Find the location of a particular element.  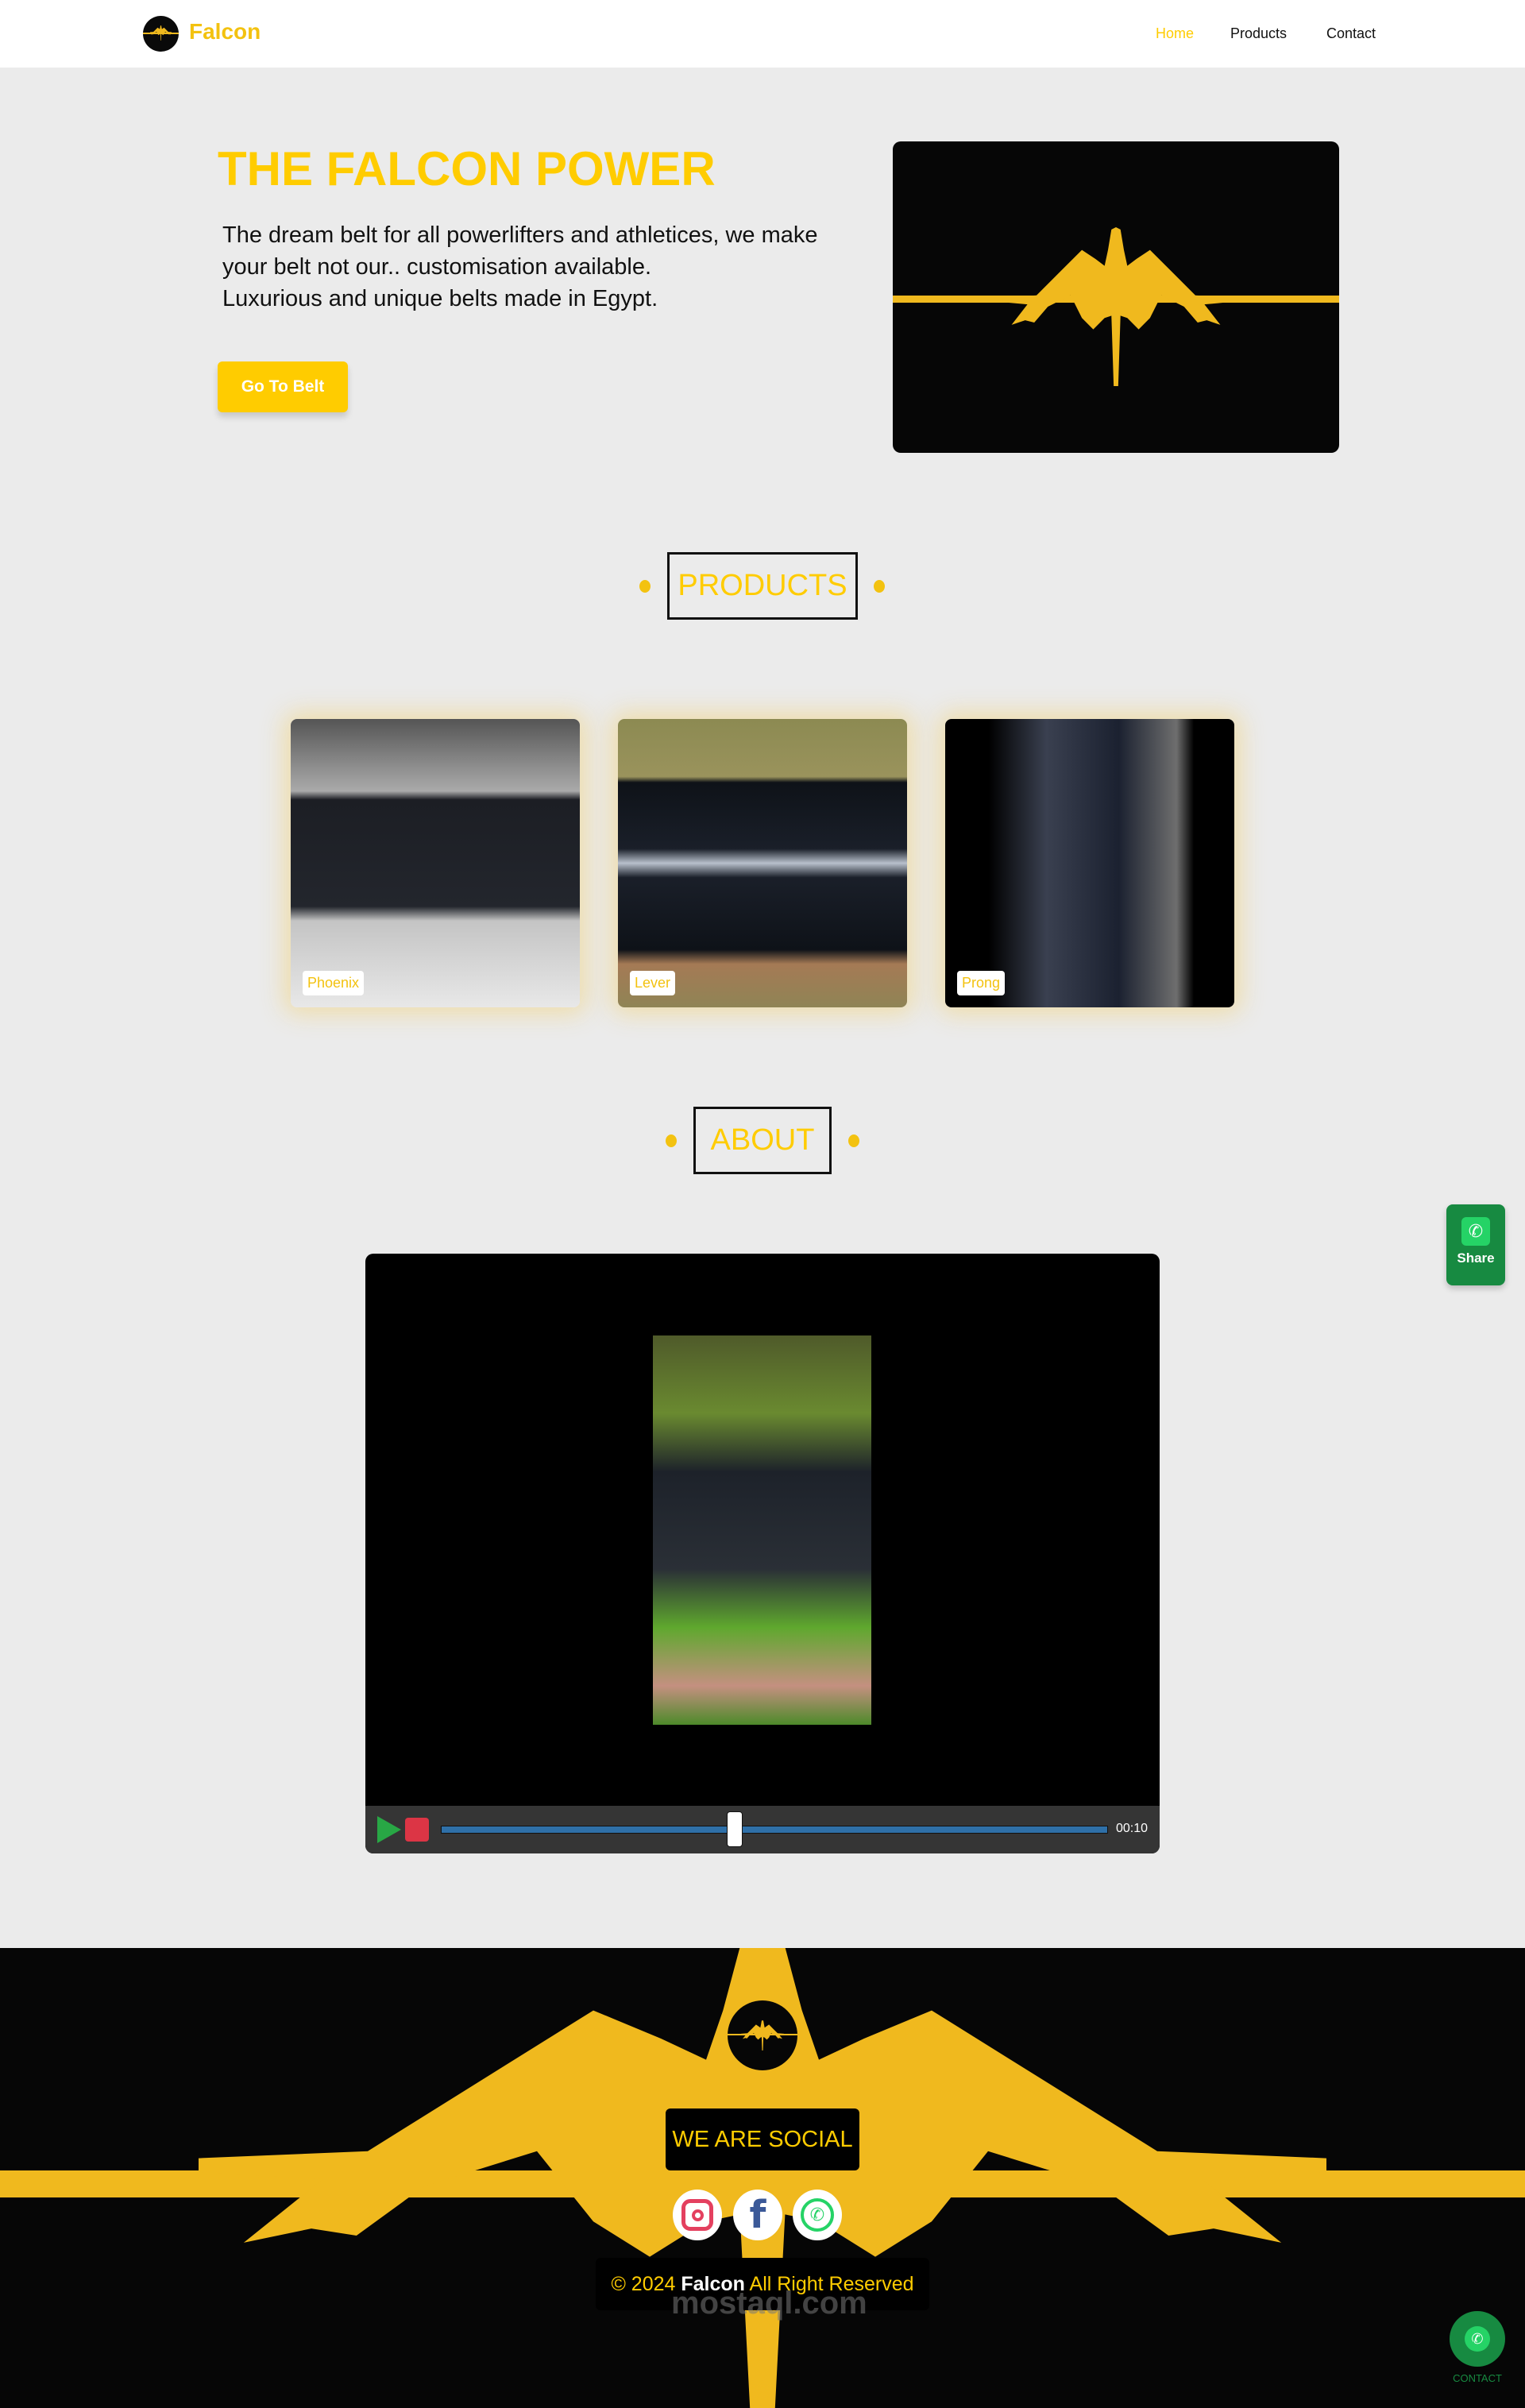

nav-home: Home is located at coordinates (1175, 33).